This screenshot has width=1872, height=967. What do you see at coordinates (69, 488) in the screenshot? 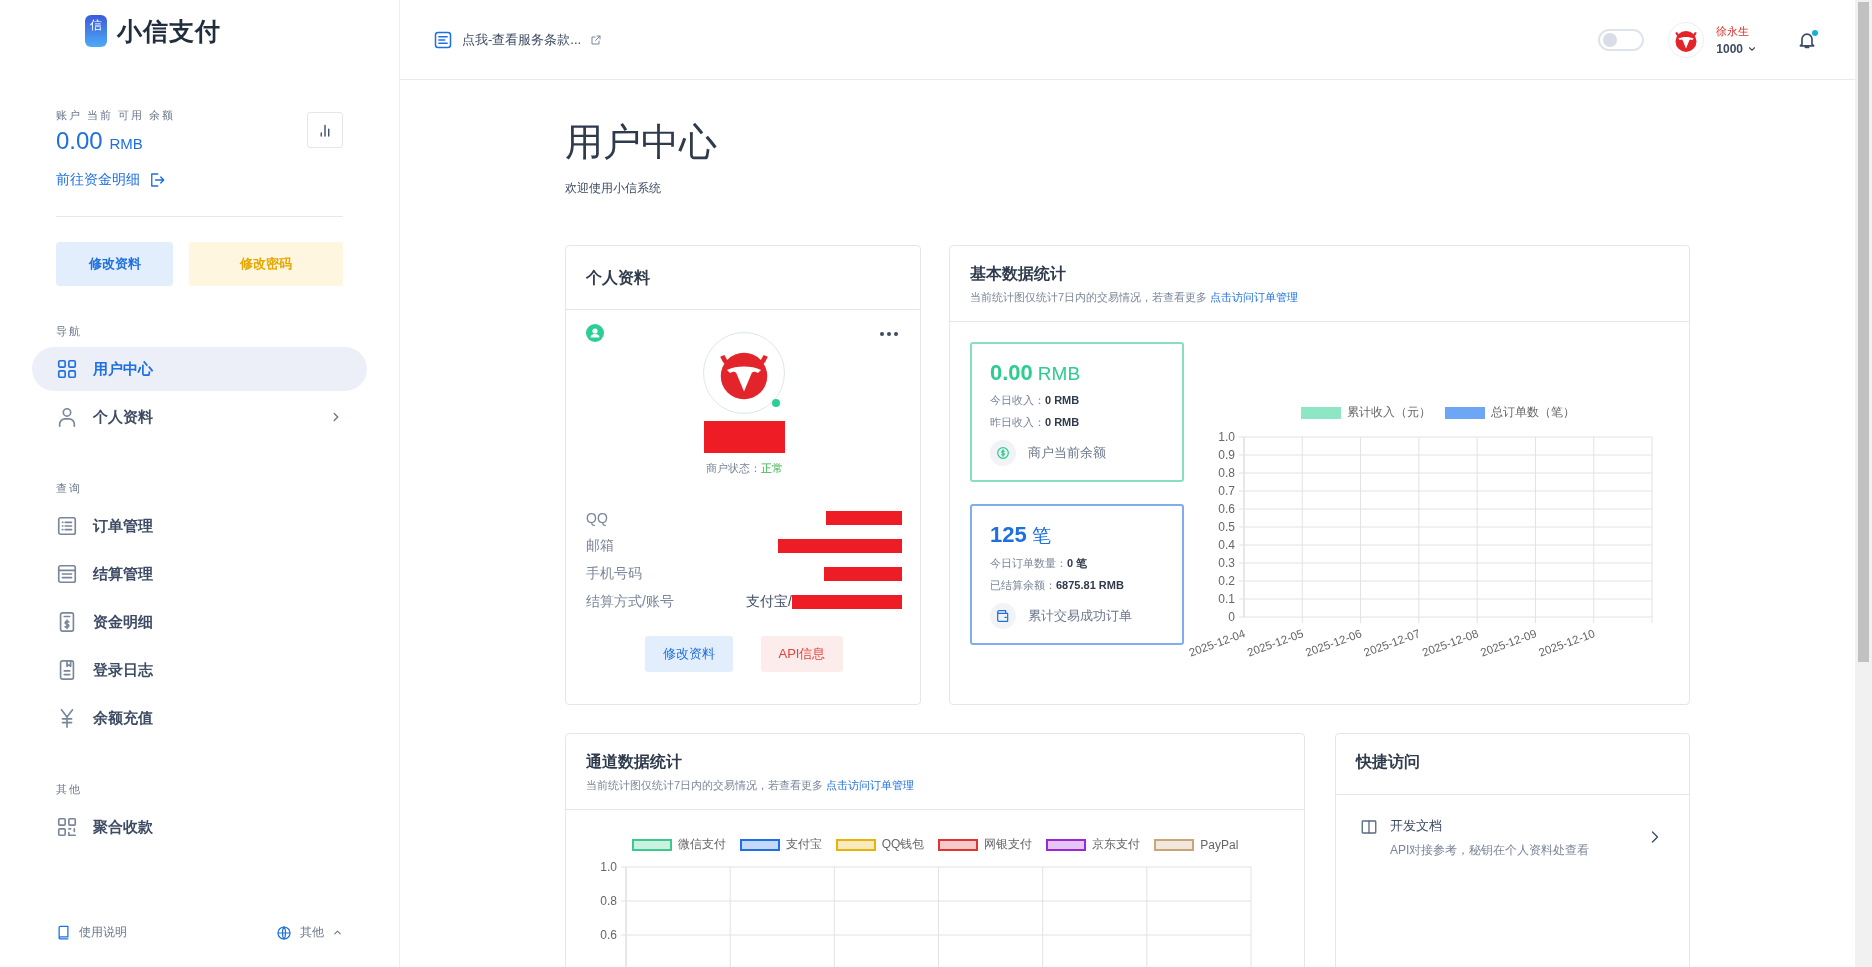
I see `nav-section-title: 查询` at bounding box center [69, 488].